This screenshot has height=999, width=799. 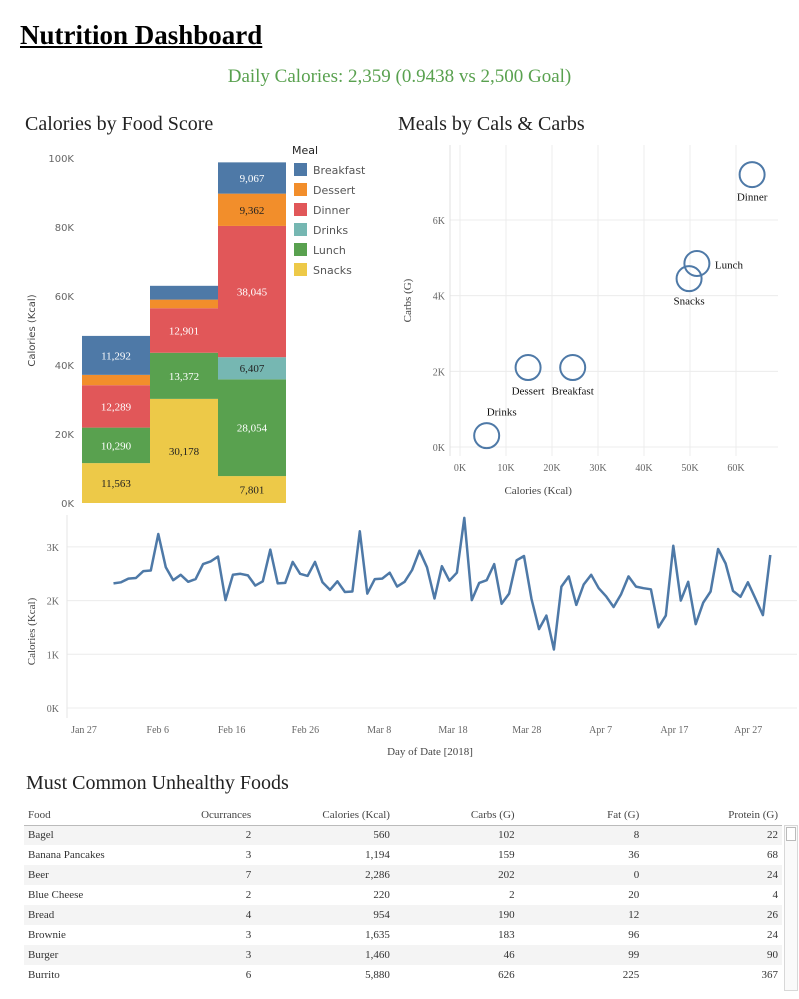 What do you see at coordinates (65, 297) in the screenshot?
I see `y-tick-label: 60K` at bounding box center [65, 297].